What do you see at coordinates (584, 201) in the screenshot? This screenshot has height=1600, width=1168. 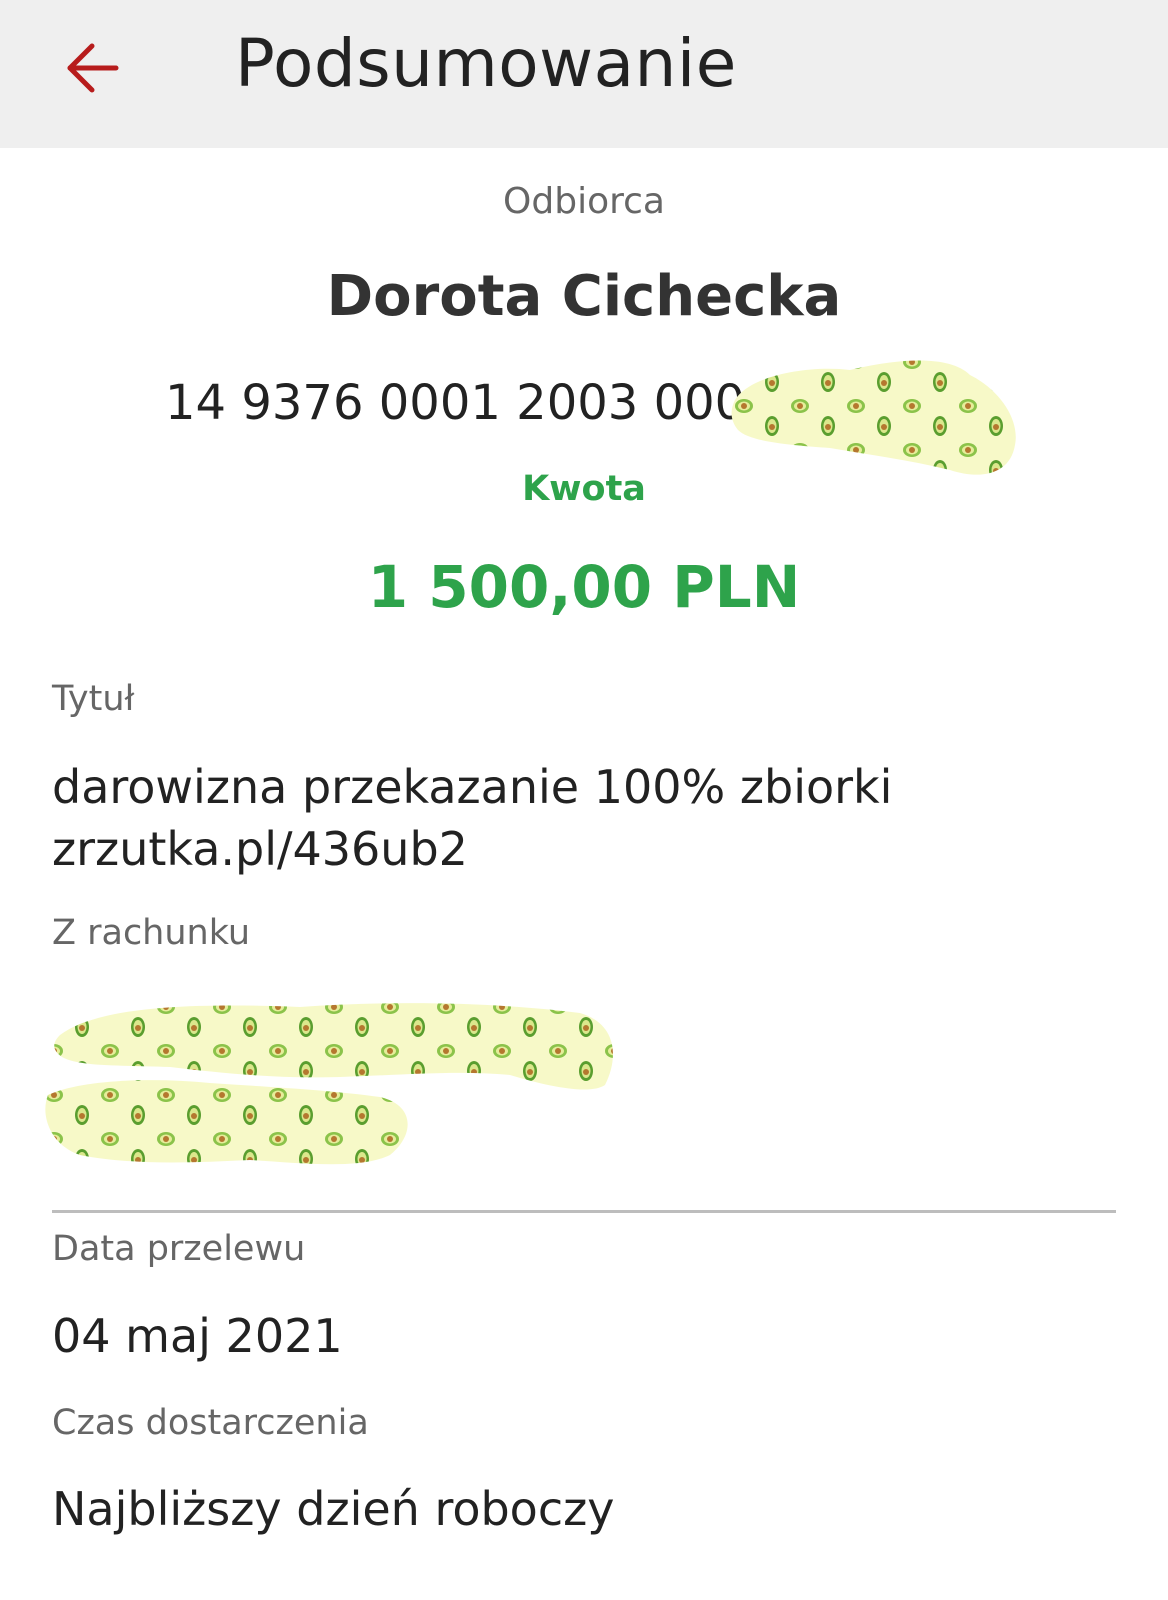 I see `recipient-label: Odbiorca` at bounding box center [584, 201].